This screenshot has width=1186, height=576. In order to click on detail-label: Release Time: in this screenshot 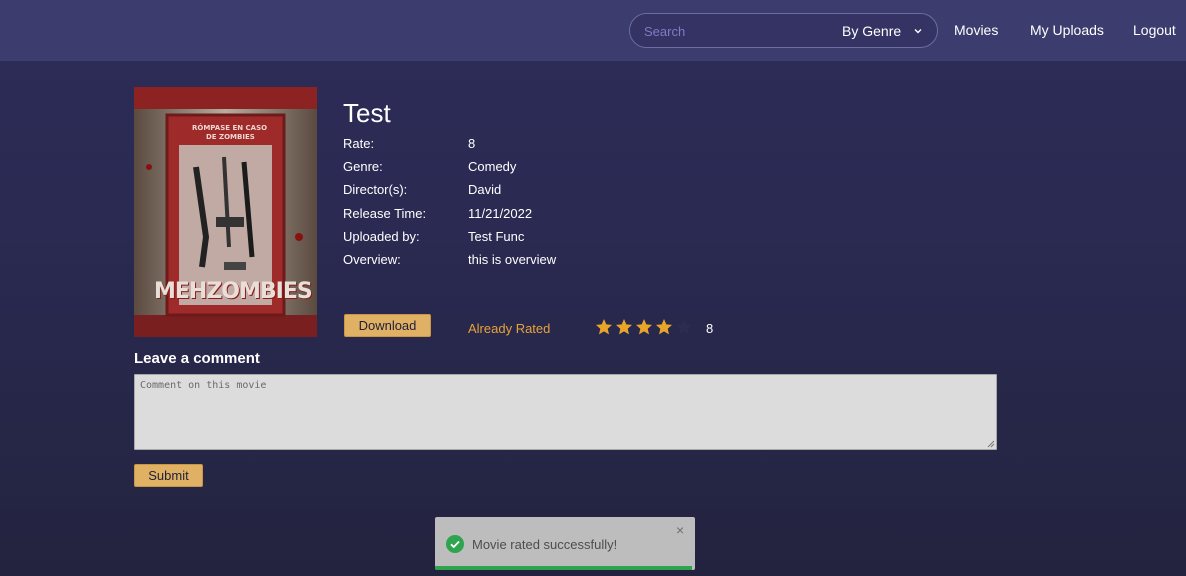, I will do `click(385, 213)`.